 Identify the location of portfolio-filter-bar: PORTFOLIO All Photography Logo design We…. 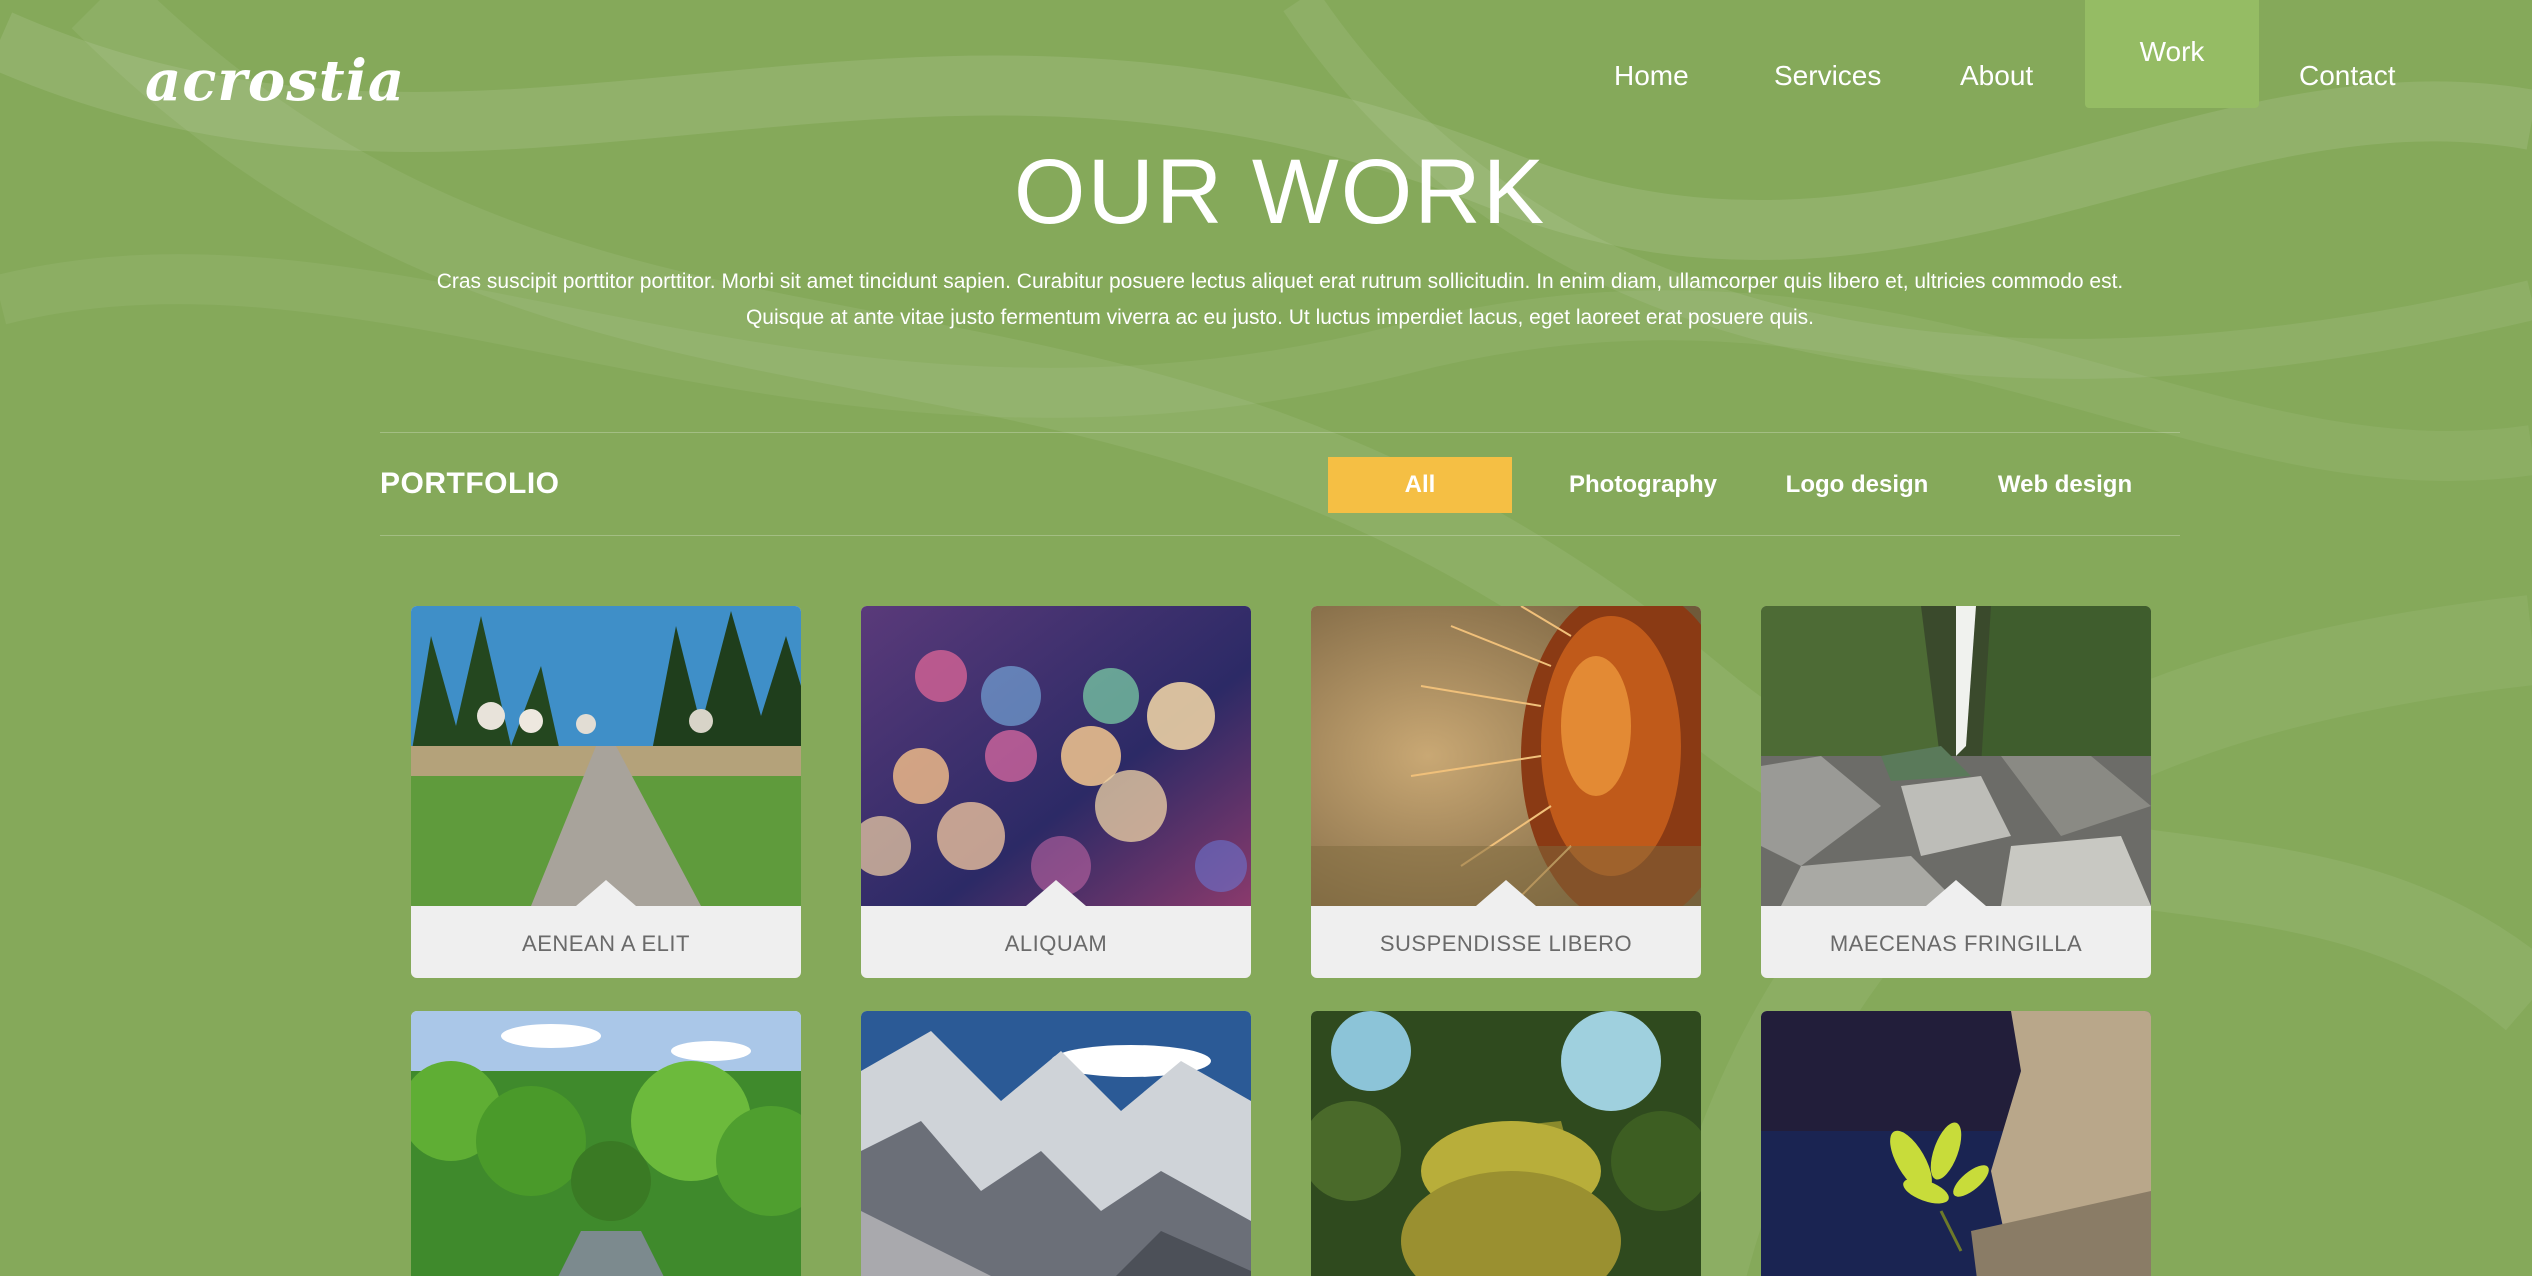
(1280, 484).